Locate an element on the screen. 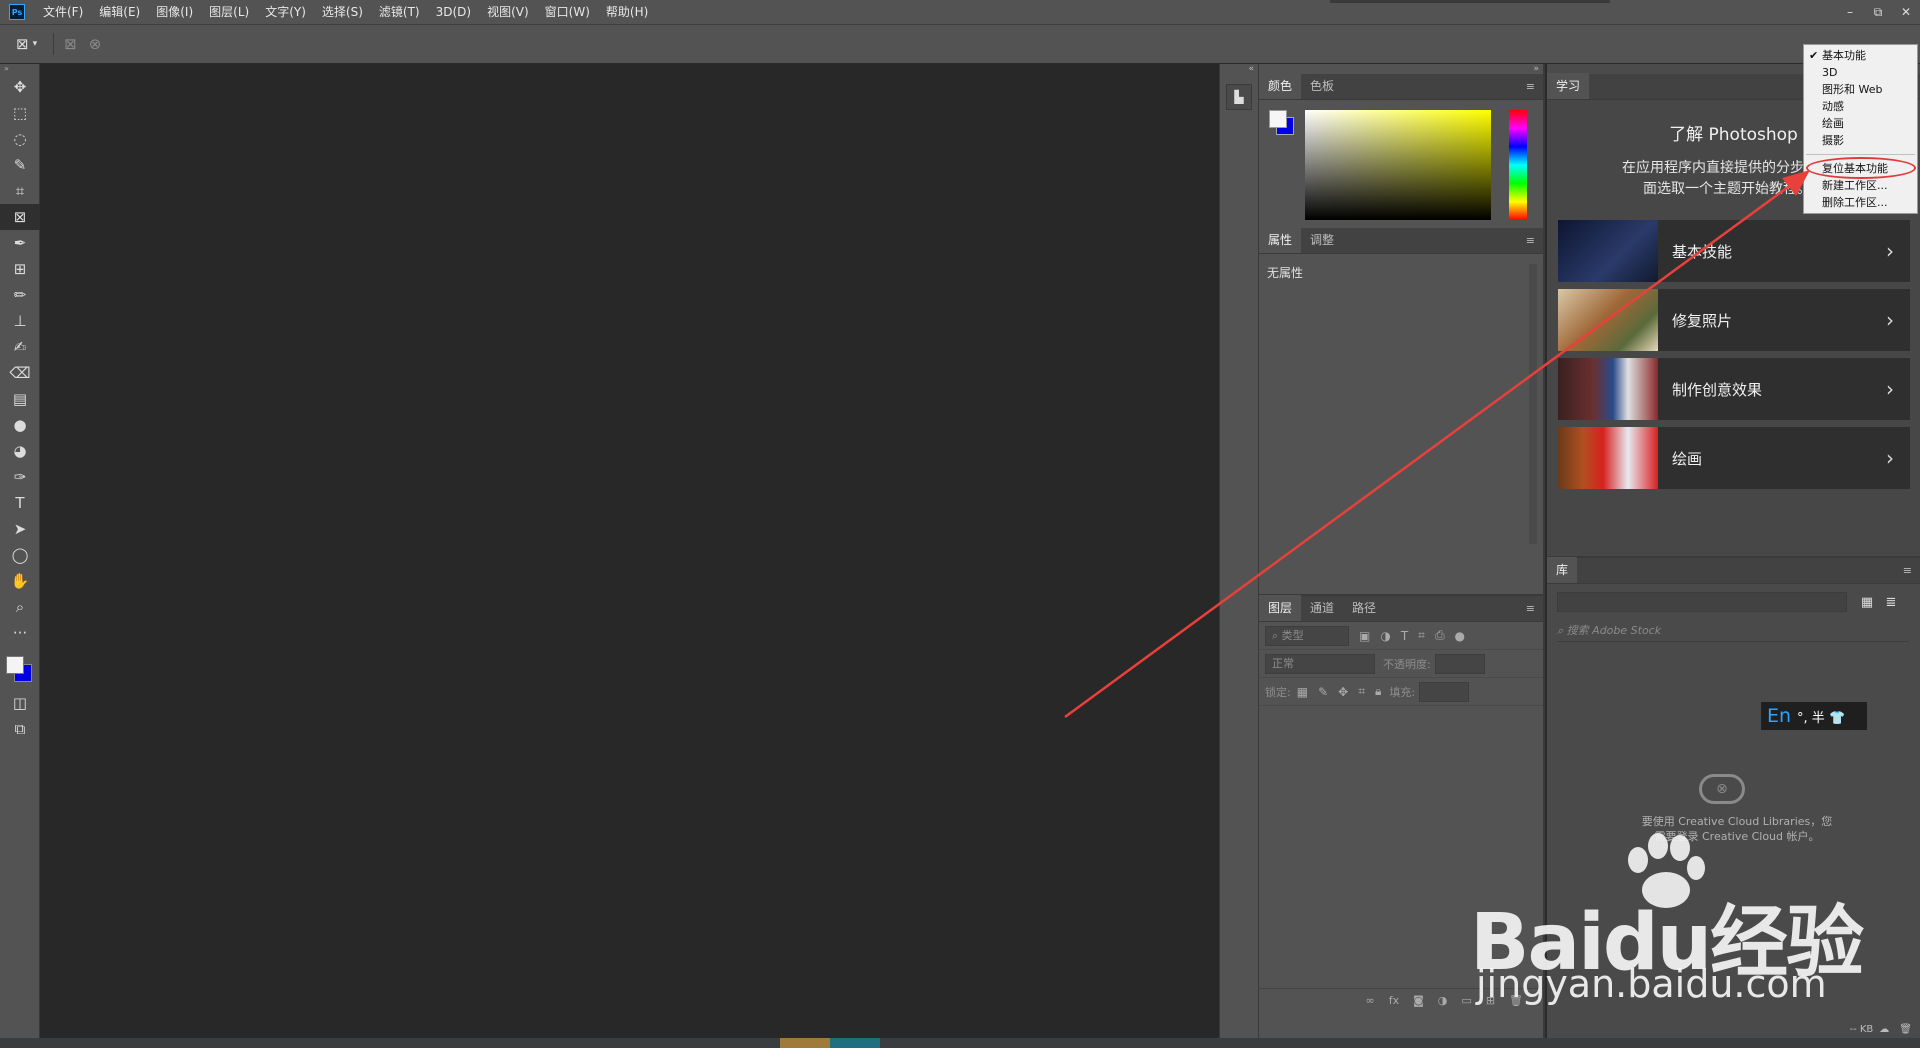 The height and width of the screenshot is (1048, 1920). workspace-motion: 动感 is located at coordinates (1860, 106).